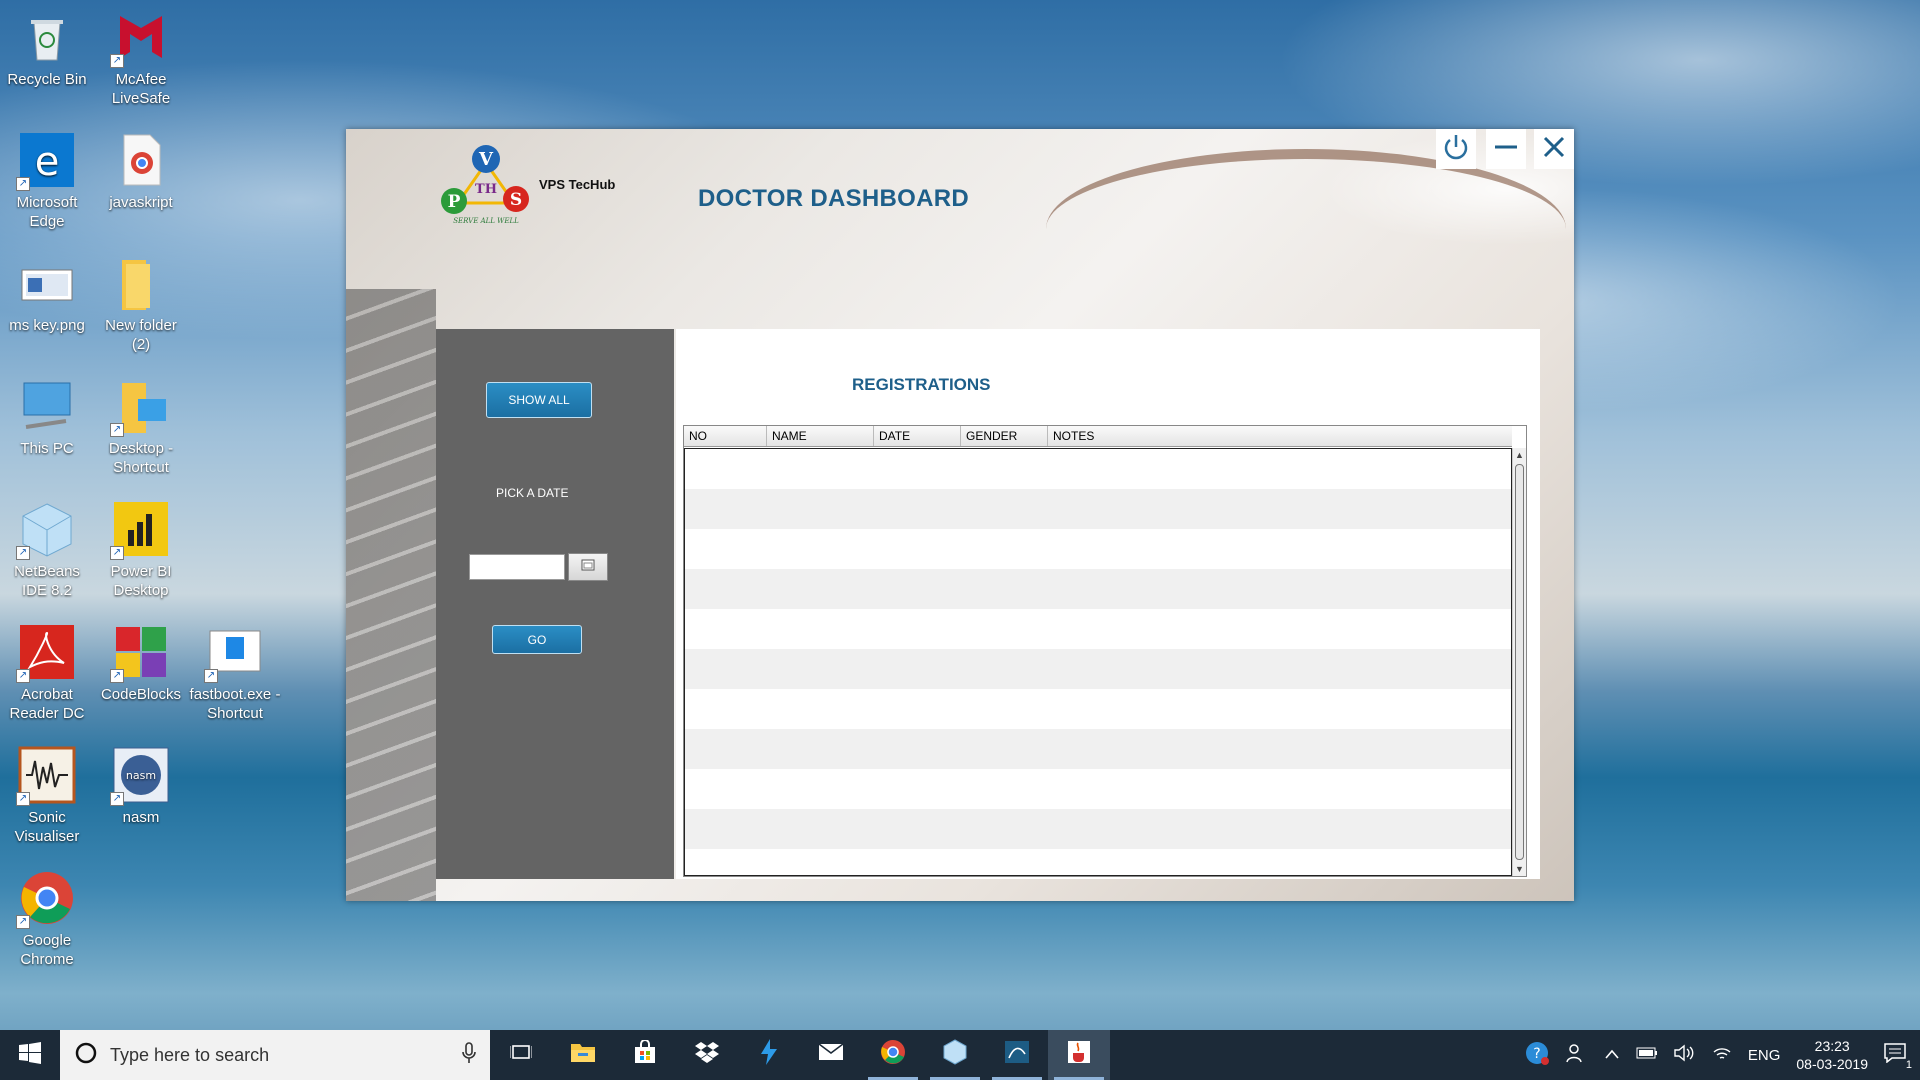 The image size is (1920, 1080). I want to click on desktop-icon-fastboot: ↗ fastboot.exe - Shortcut, so click(235, 673).